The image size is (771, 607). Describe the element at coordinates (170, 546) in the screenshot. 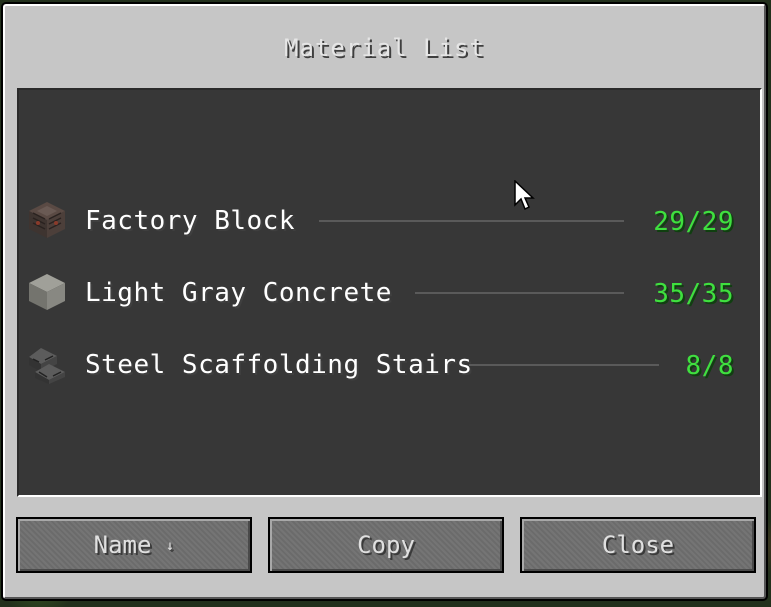

I see `sort-direction-icon: ↓` at that location.